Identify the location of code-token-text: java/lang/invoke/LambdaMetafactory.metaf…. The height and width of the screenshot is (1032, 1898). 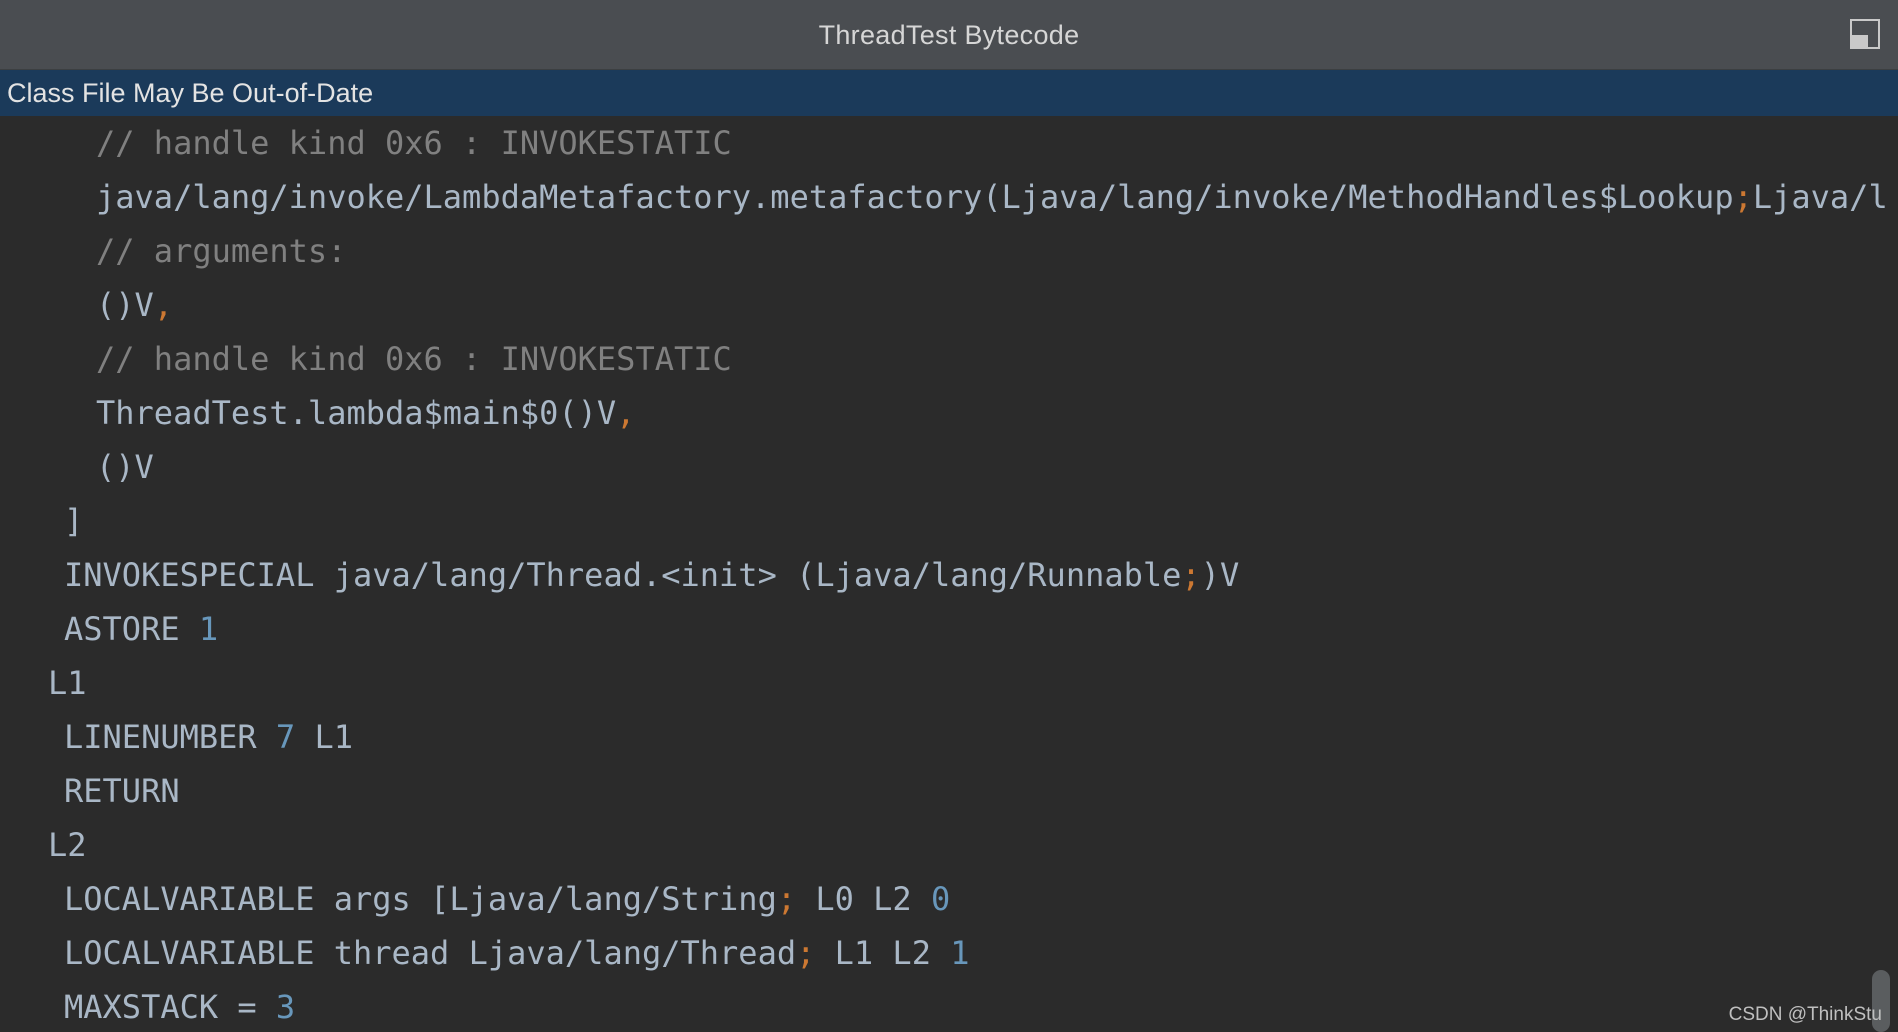
(915, 197).